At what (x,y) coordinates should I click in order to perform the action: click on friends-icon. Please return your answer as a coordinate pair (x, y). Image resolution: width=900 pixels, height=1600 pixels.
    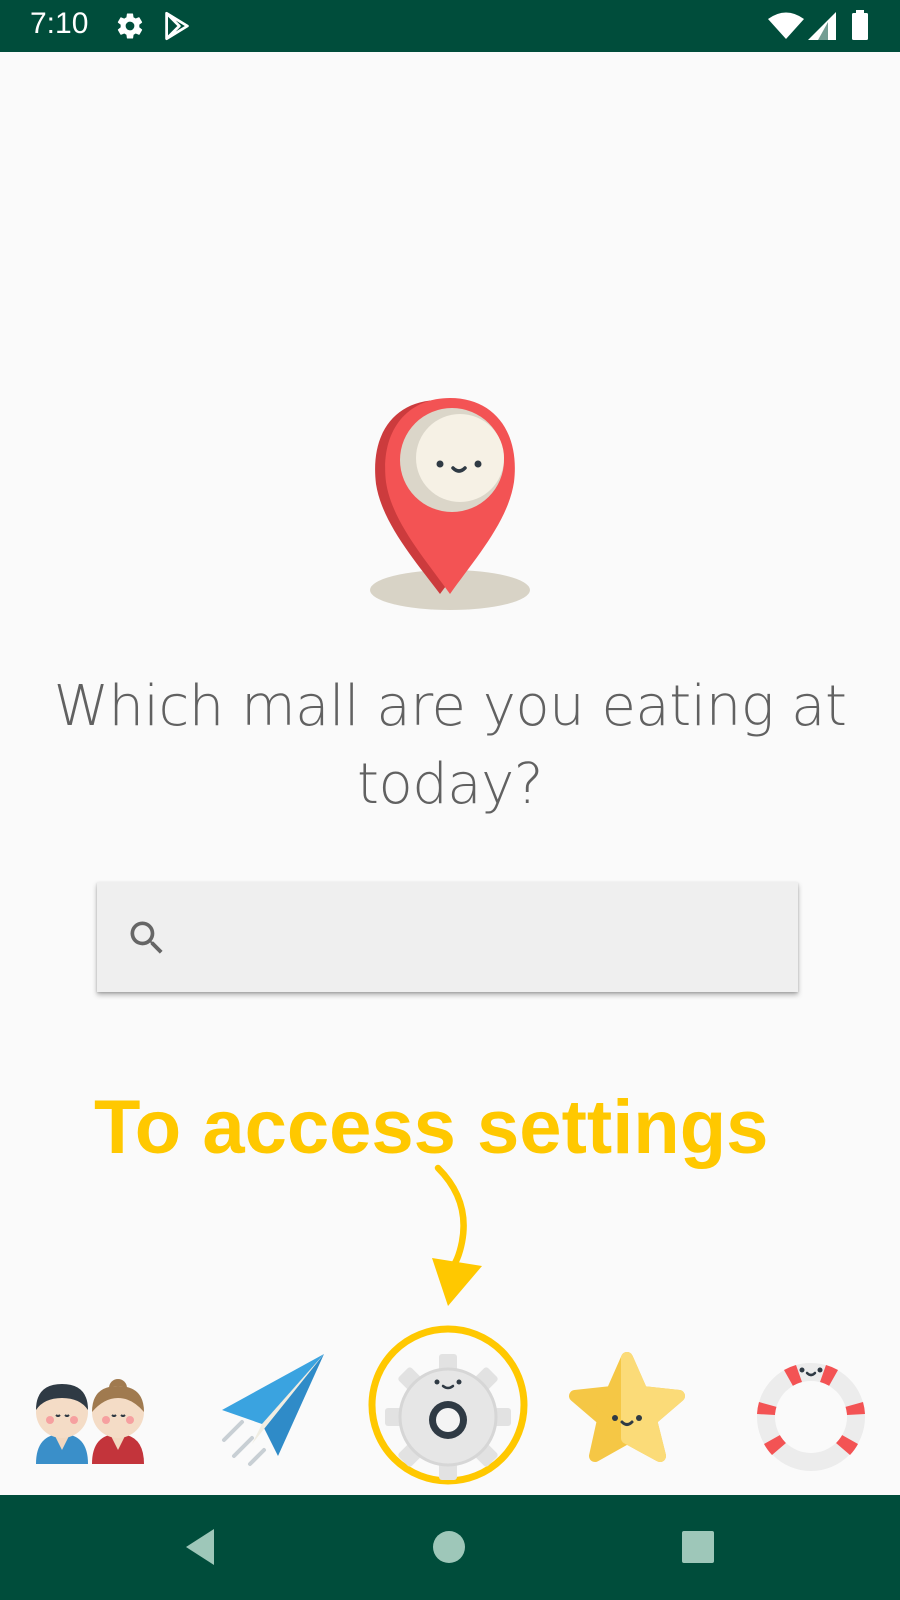
    Looking at the image, I should click on (93, 1417).